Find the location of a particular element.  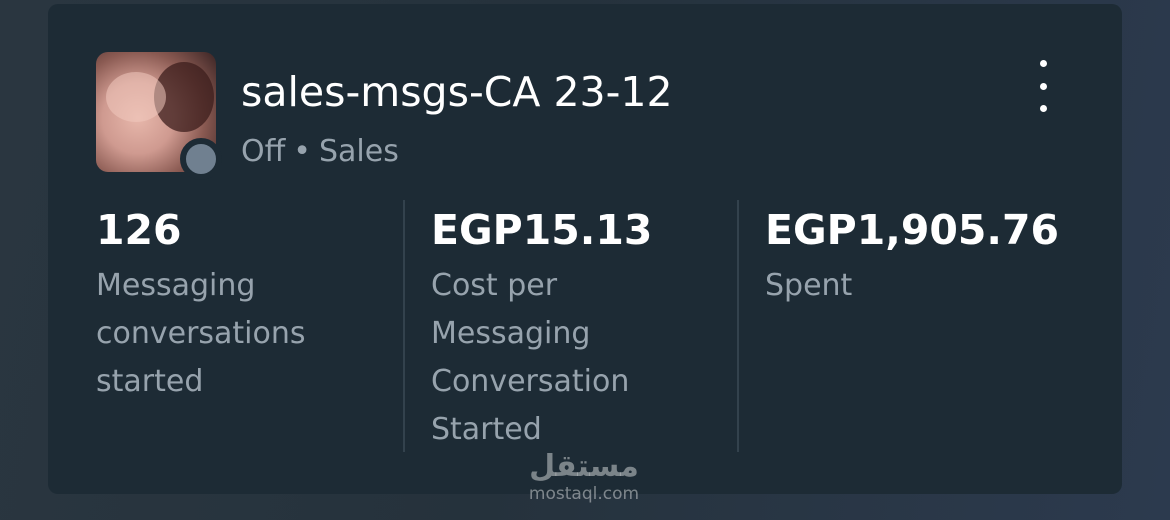

metric-value: EGP15.13 is located at coordinates (542, 230).